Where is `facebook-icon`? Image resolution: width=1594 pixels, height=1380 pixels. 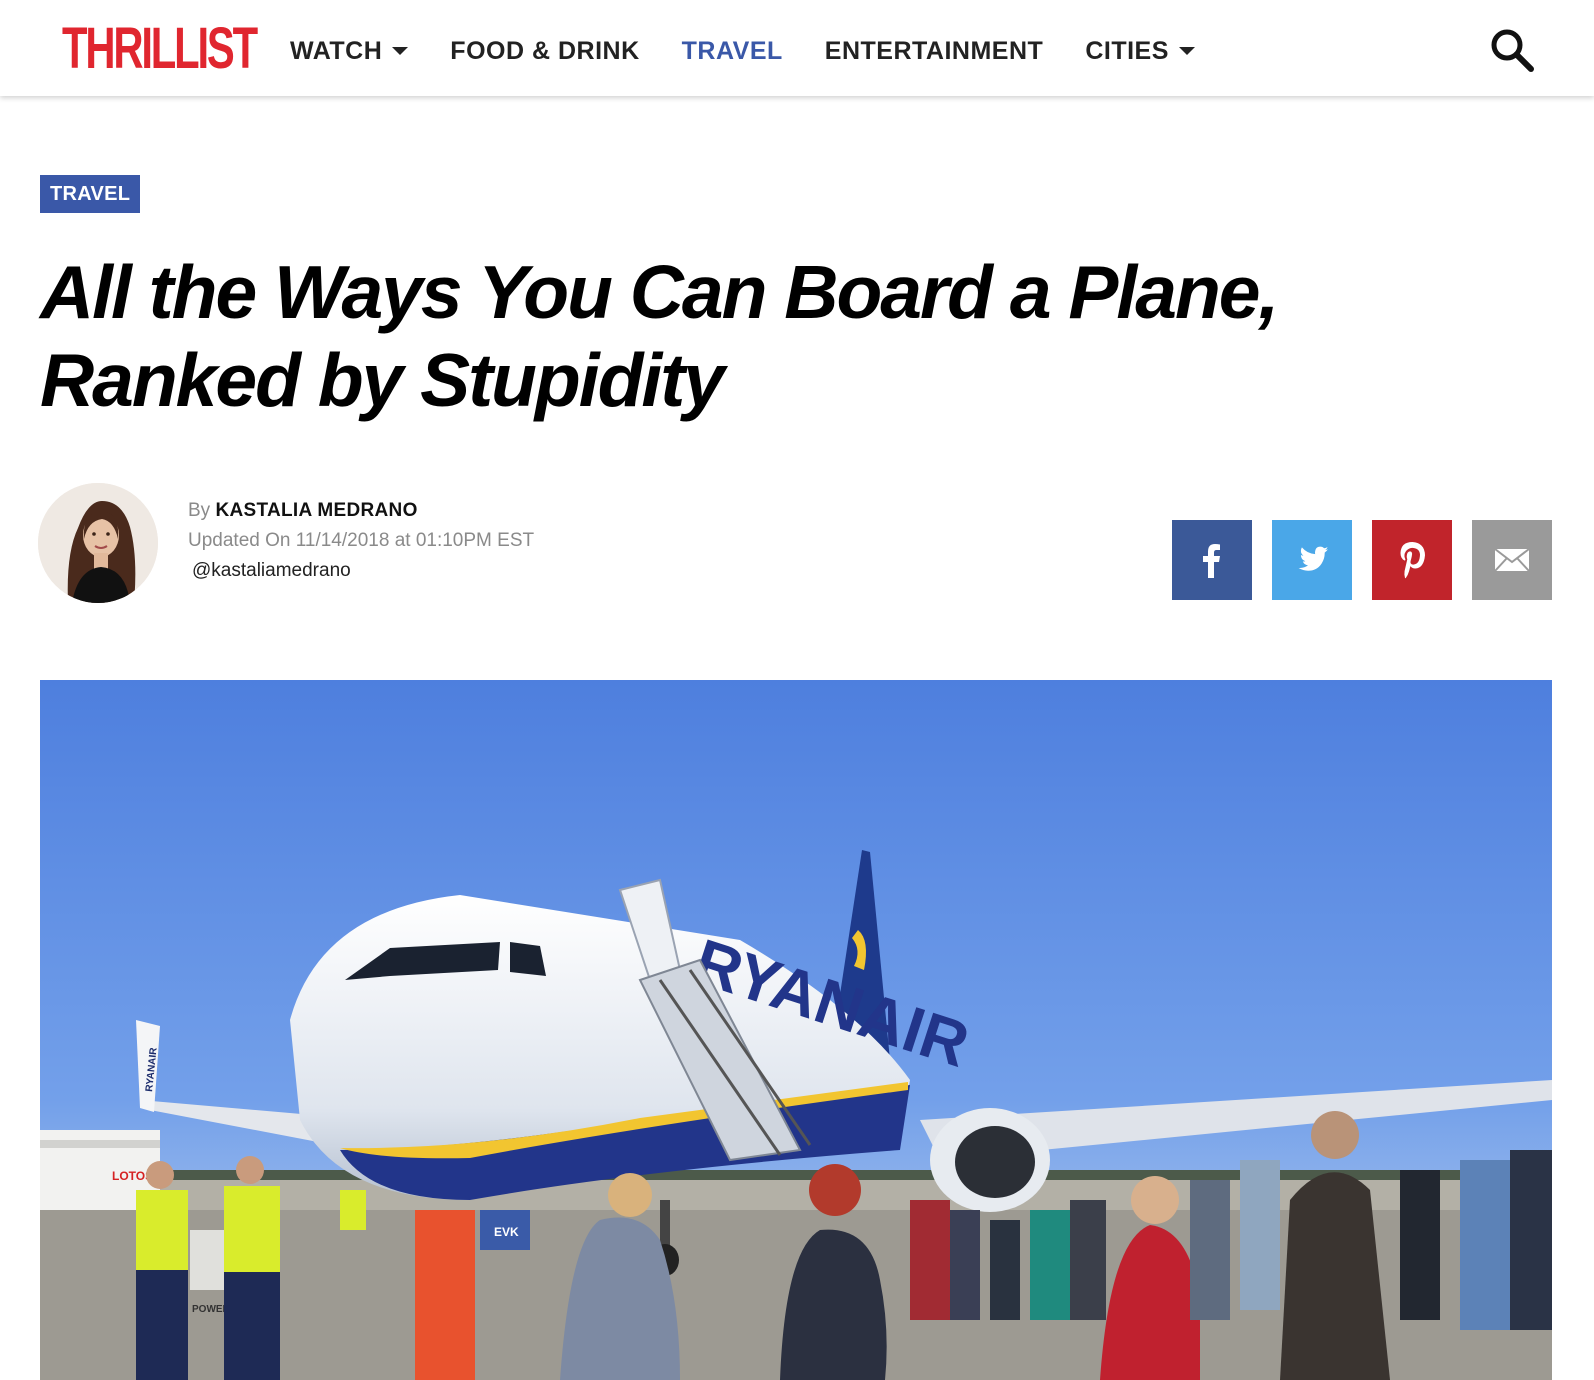 facebook-icon is located at coordinates (1211, 561).